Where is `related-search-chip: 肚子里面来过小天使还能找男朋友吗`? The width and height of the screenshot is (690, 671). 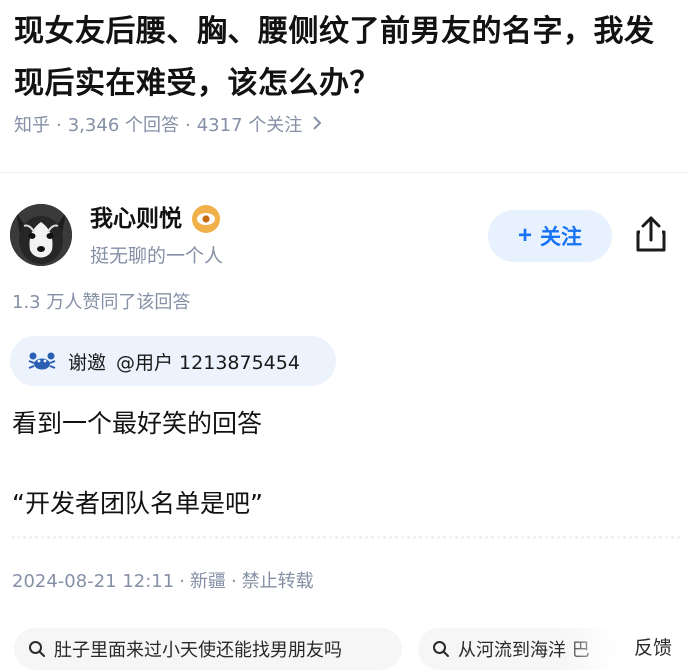 related-search-chip: 肚子里面来过小天使还能找男朋友吗 is located at coordinates (208, 649).